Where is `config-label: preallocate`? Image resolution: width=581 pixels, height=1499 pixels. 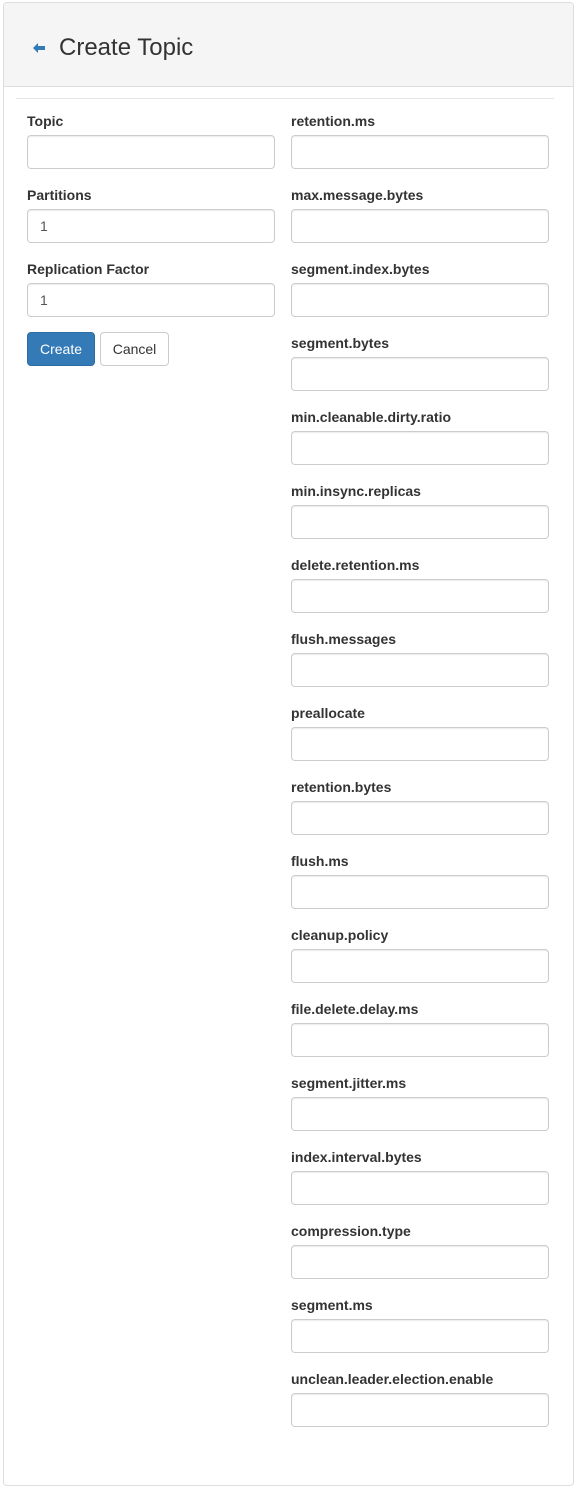
config-label: preallocate is located at coordinates (328, 713).